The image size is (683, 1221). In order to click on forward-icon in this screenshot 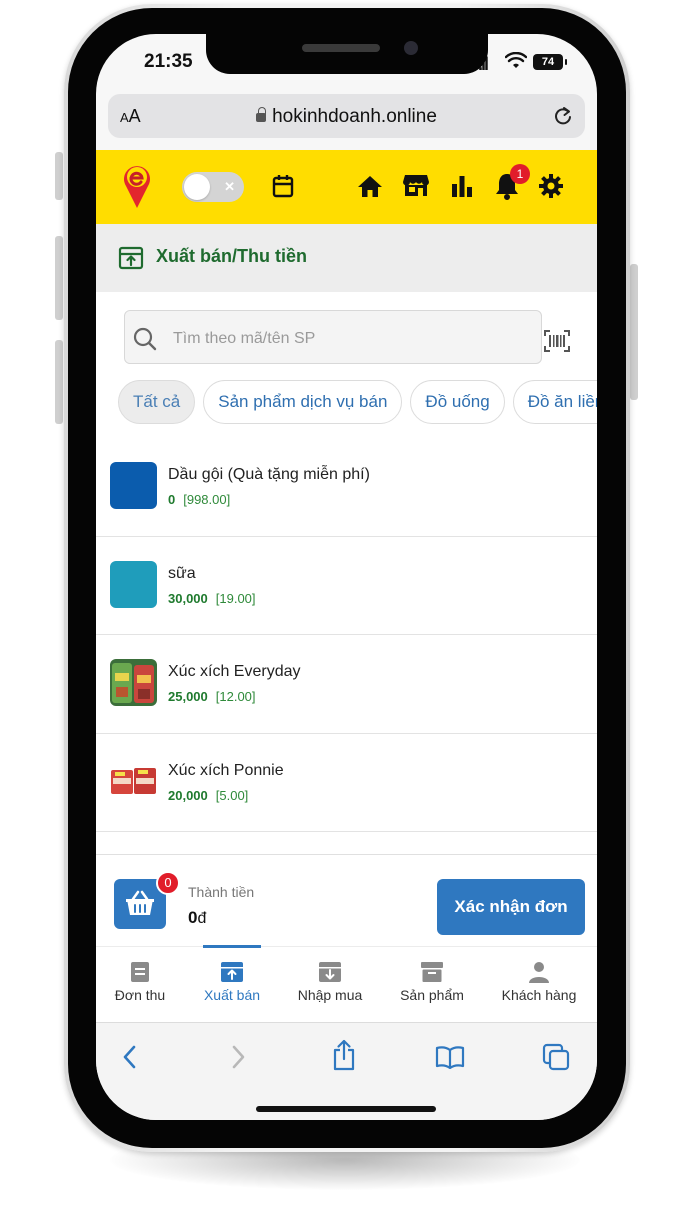, I will do `click(238, 1057)`.